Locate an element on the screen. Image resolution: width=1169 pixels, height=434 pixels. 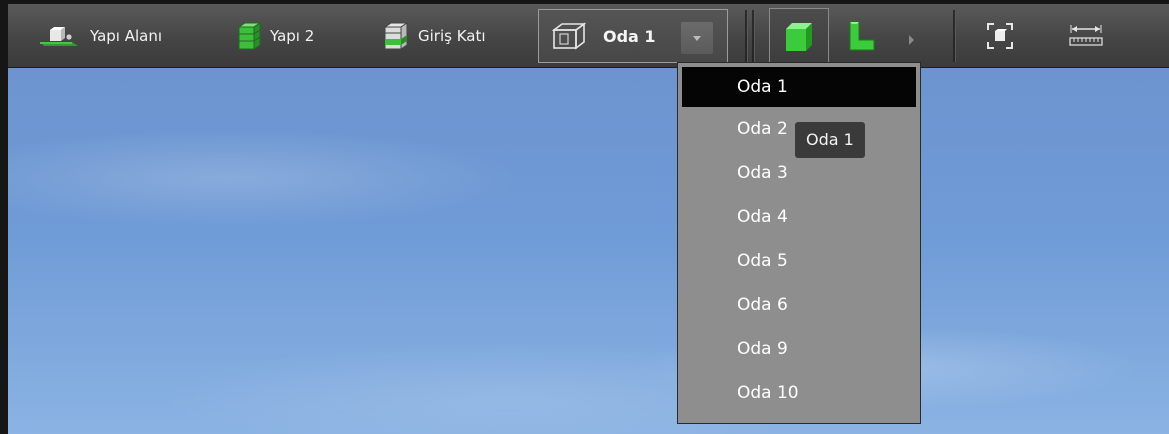
measure-button is located at coordinates (1086, 36).